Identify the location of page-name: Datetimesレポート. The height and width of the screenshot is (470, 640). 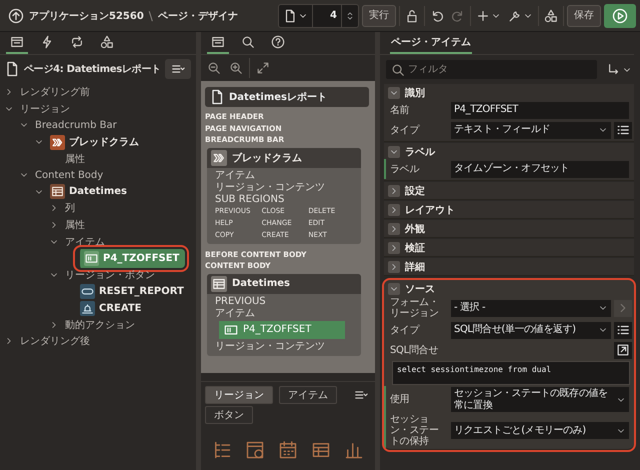
(278, 97).